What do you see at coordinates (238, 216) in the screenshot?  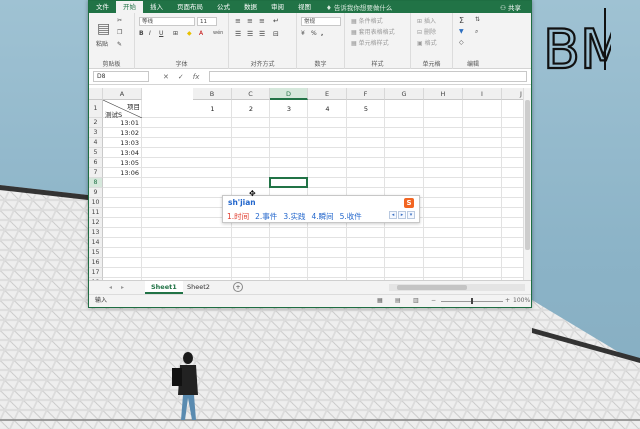 I see `ime-candidate: 1.时间` at bounding box center [238, 216].